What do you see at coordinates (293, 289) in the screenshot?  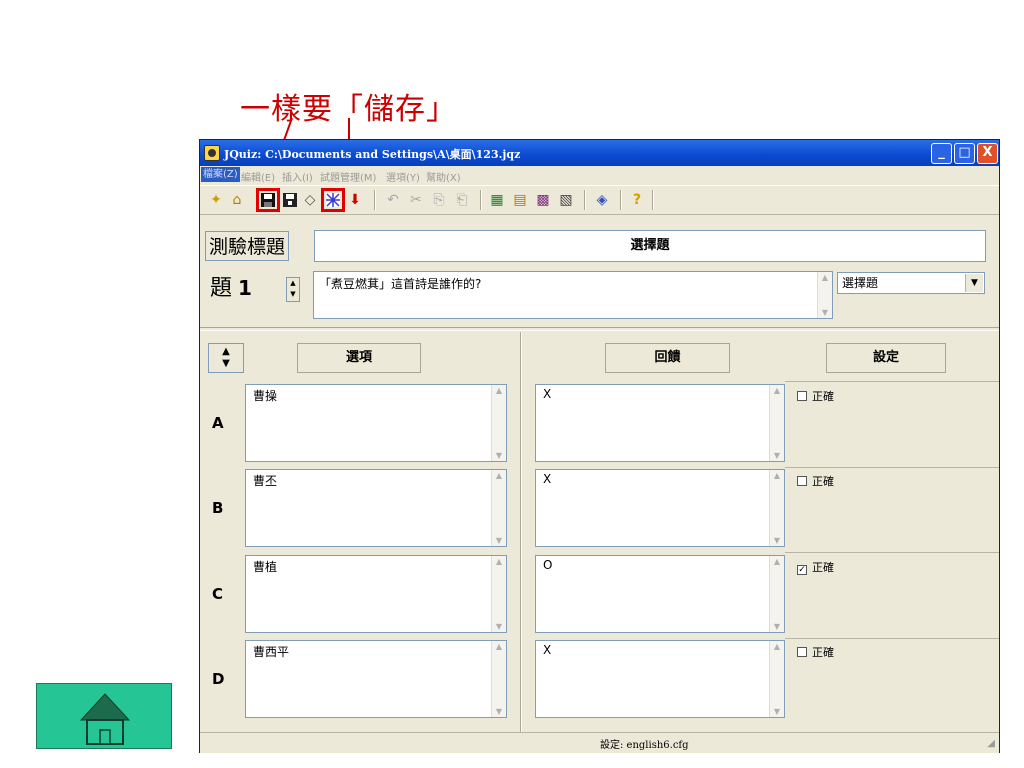 I see `question-number-spinner: ▲ ▼` at bounding box center [293, 289].